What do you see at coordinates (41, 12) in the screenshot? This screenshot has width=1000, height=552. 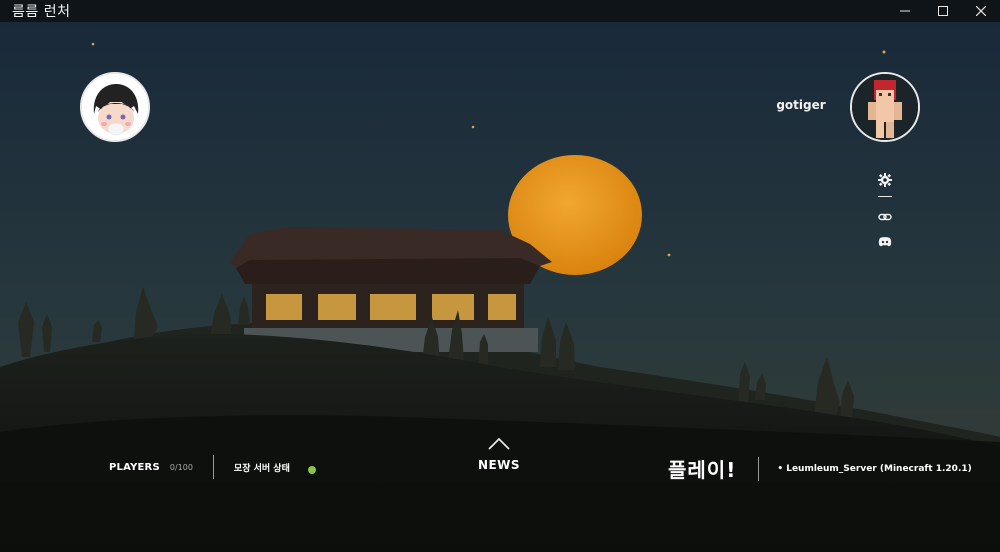 I see `window-title: 름름 런처` at bounding box center [41, 12].